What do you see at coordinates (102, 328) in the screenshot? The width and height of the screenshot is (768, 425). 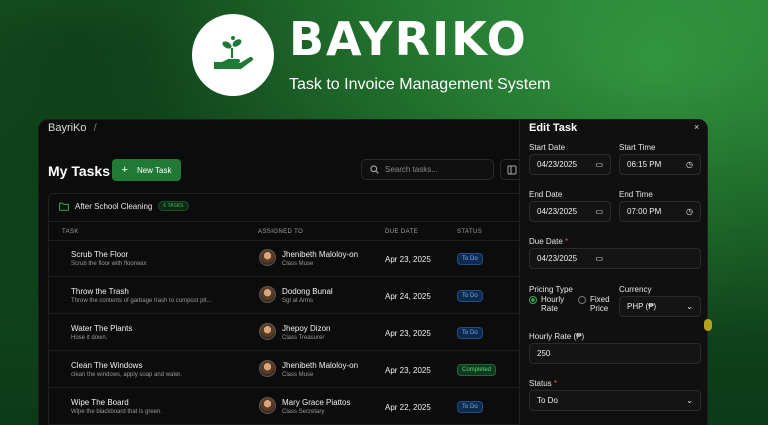 I see `task-name: Water The Plants` at bounding box center [102, 328].